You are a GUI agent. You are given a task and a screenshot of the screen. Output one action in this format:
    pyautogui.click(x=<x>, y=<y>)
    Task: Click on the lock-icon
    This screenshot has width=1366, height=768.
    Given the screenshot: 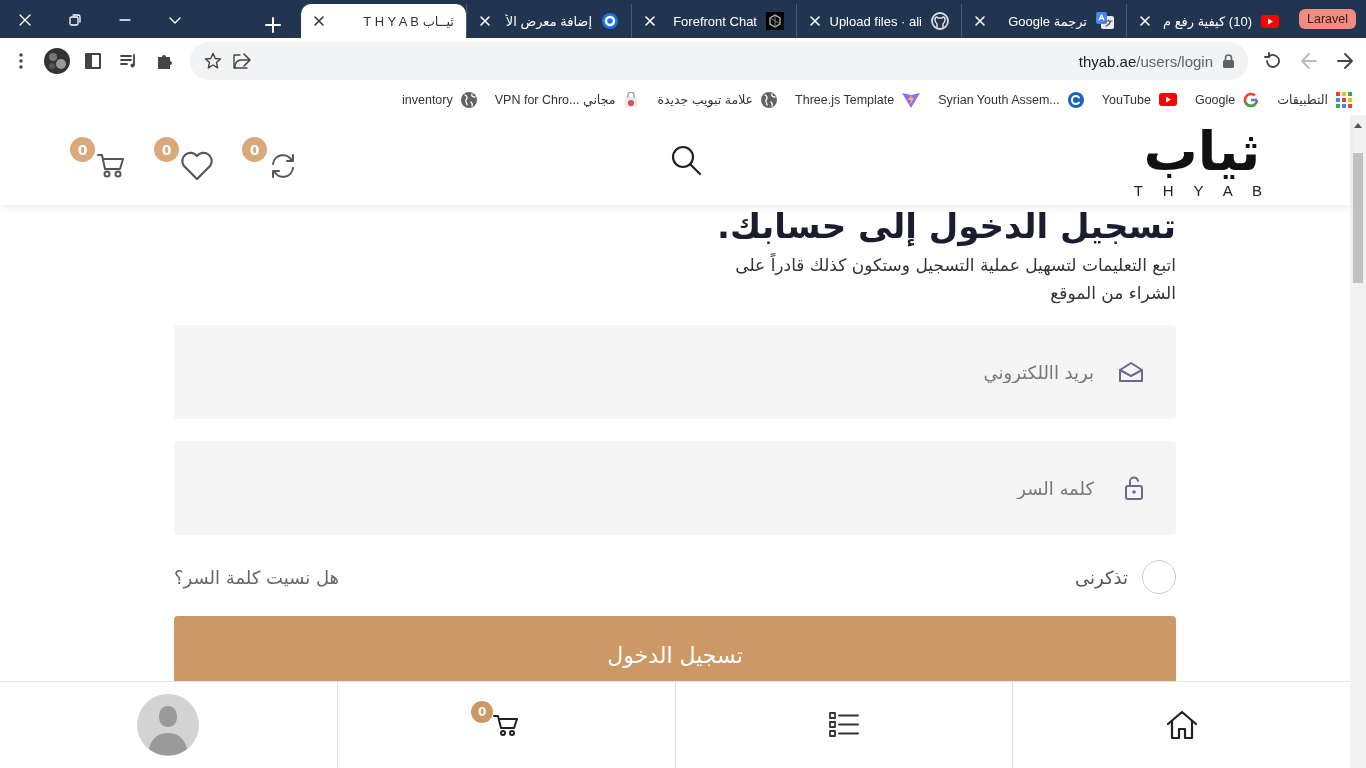 What is the action you would take?
    pyautogui.click(x=1228, y=61)
    